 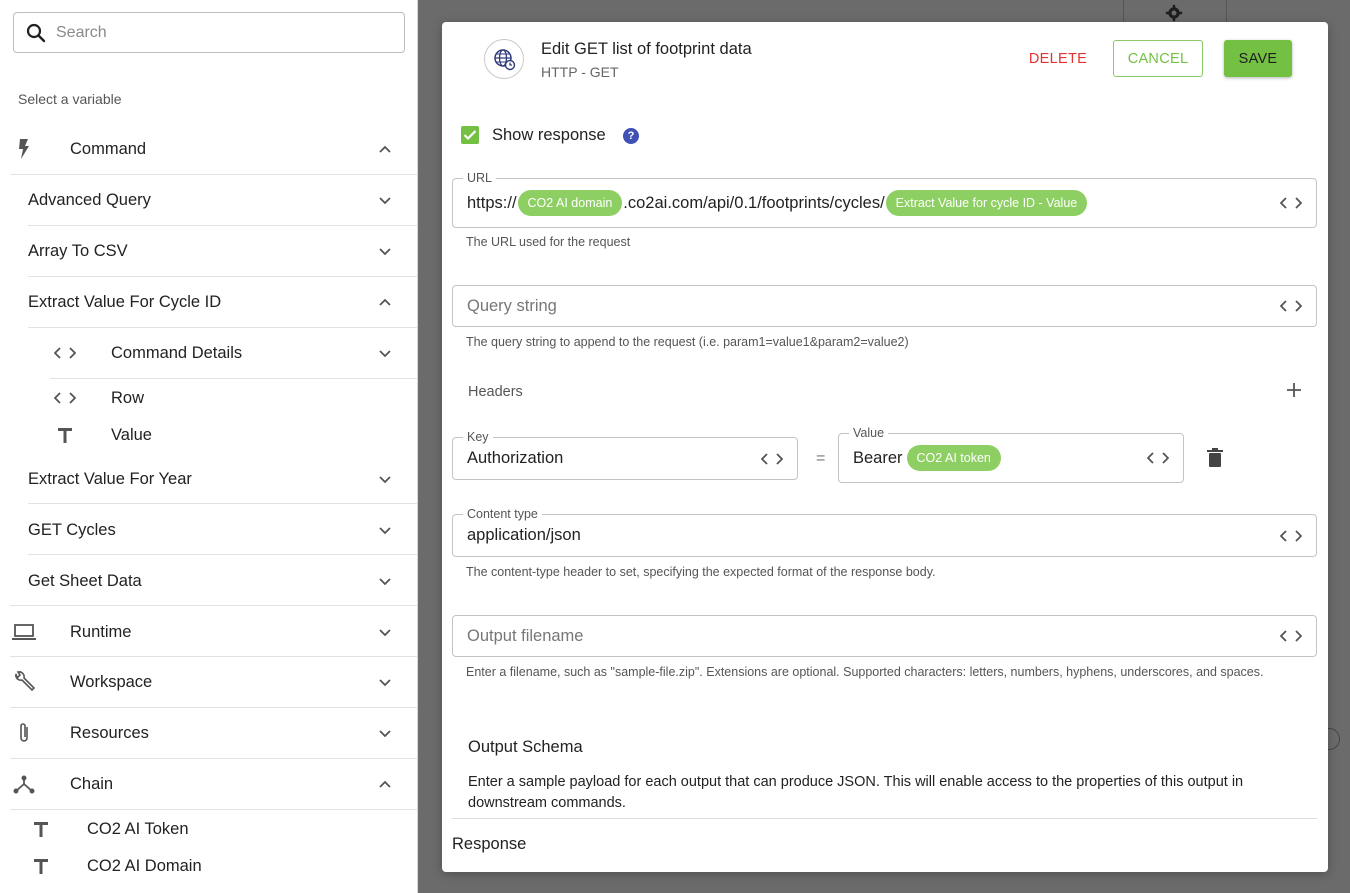 I want to click on modal-subtitle: HTTP - GET, so click(x=580, y=72).